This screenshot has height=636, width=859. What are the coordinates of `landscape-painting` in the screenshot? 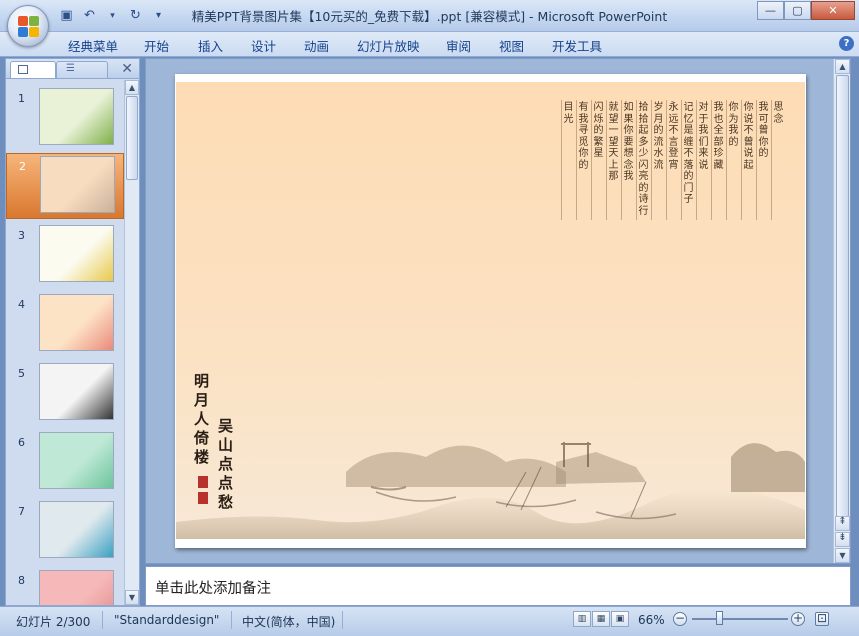 It's located at (490, 490).